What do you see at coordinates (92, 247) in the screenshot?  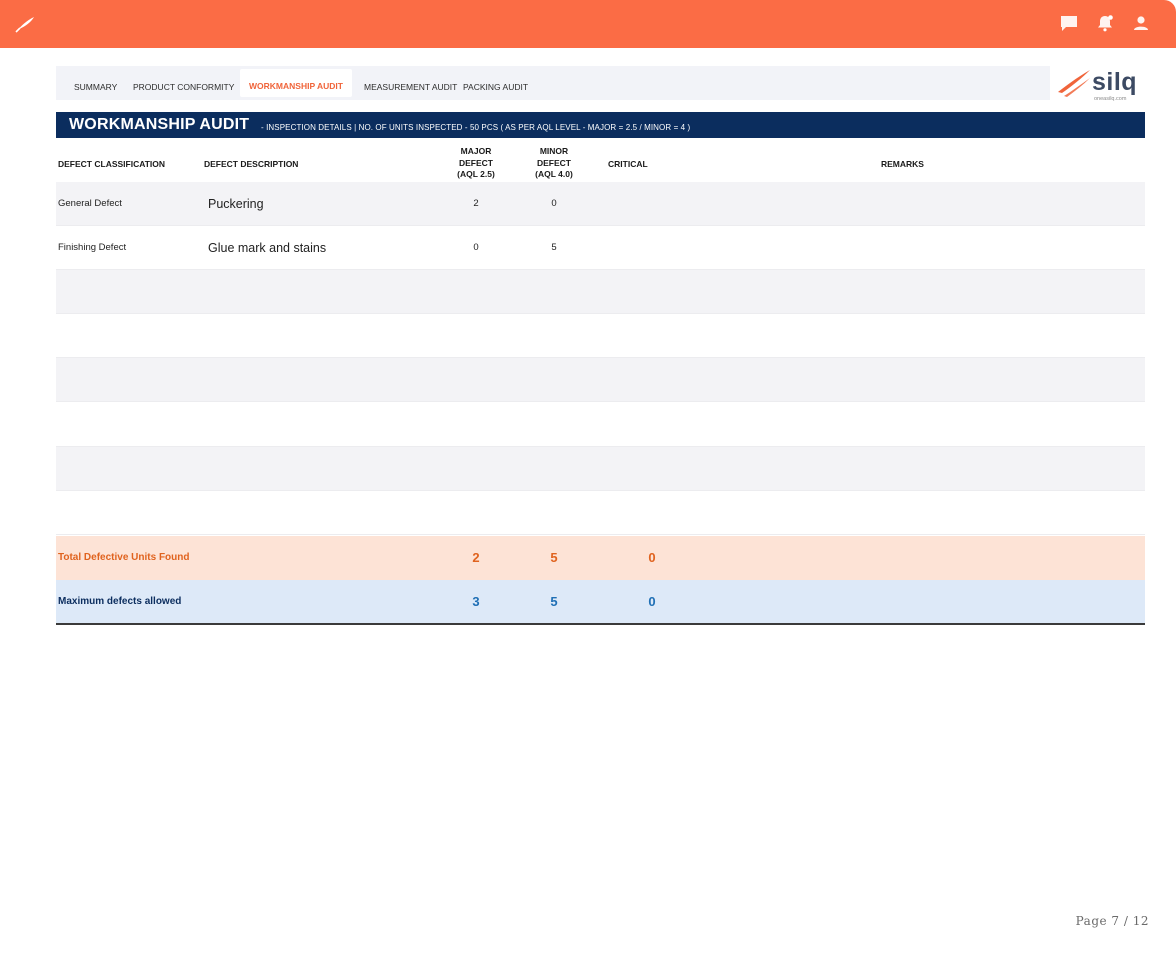 I see `defect-classification-cell: Finishing Defect` at bounding box center [92, 247].